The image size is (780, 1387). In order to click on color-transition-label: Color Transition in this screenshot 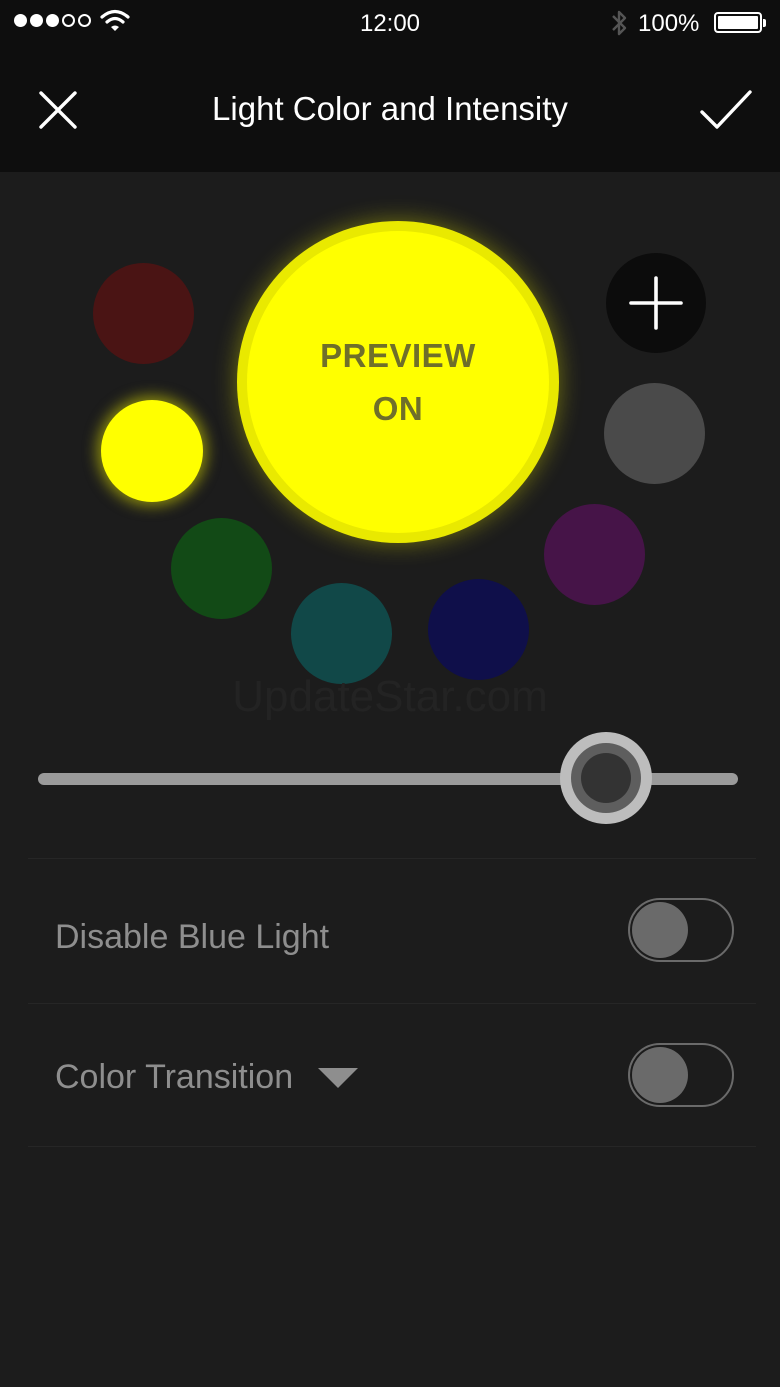, I will do `click(174, 1077)`.